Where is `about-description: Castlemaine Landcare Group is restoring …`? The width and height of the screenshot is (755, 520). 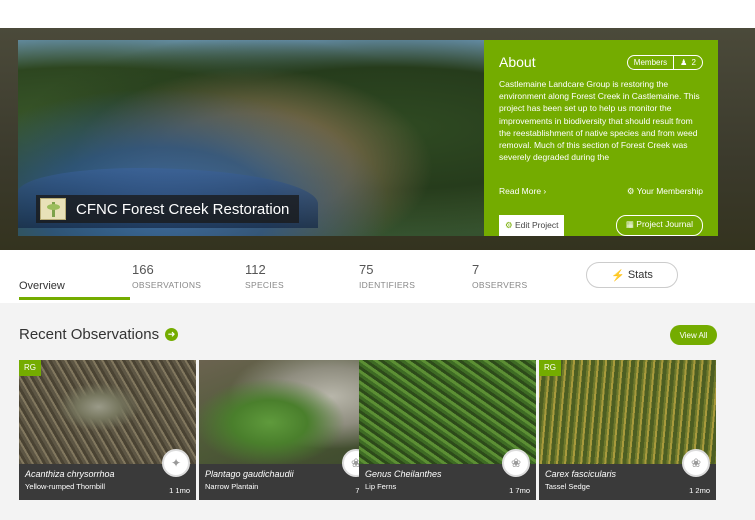
about-description: Castlemaine Landcare Group is restoring … is located at coordinates (599, 121).